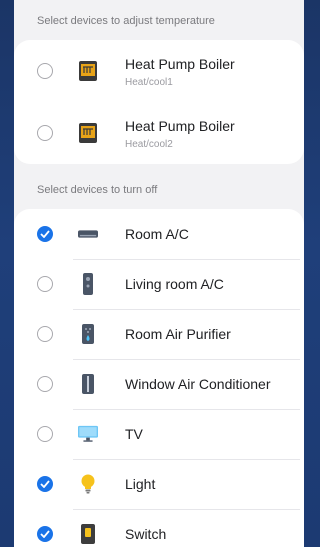 This screenshot has width=320, height=547. I want to click on device-name: Room A/C, so click(157, 234).